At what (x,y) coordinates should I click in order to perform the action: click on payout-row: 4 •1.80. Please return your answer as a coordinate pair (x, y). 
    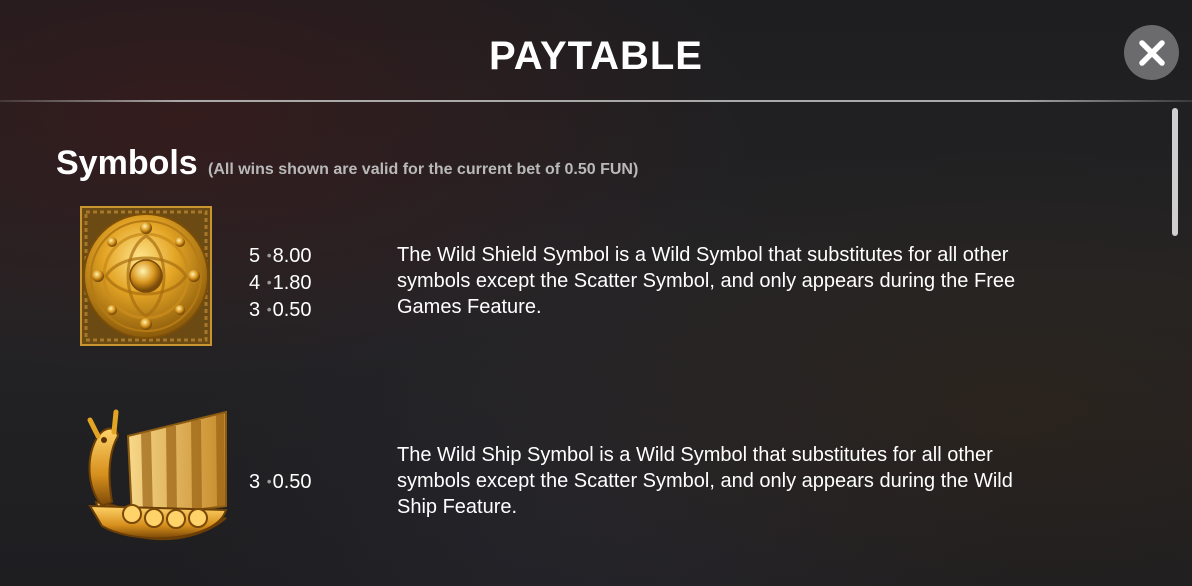
    Looking at the image, I should click on (280, 283).